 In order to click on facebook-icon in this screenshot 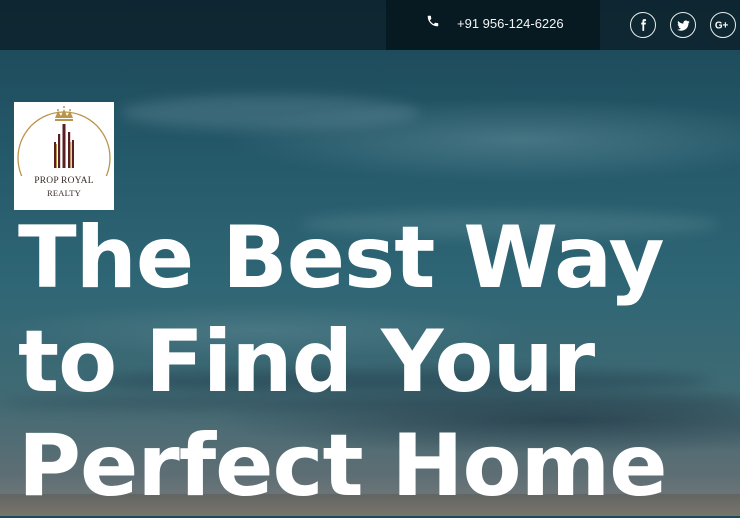, I will do `click(643, 25)`.